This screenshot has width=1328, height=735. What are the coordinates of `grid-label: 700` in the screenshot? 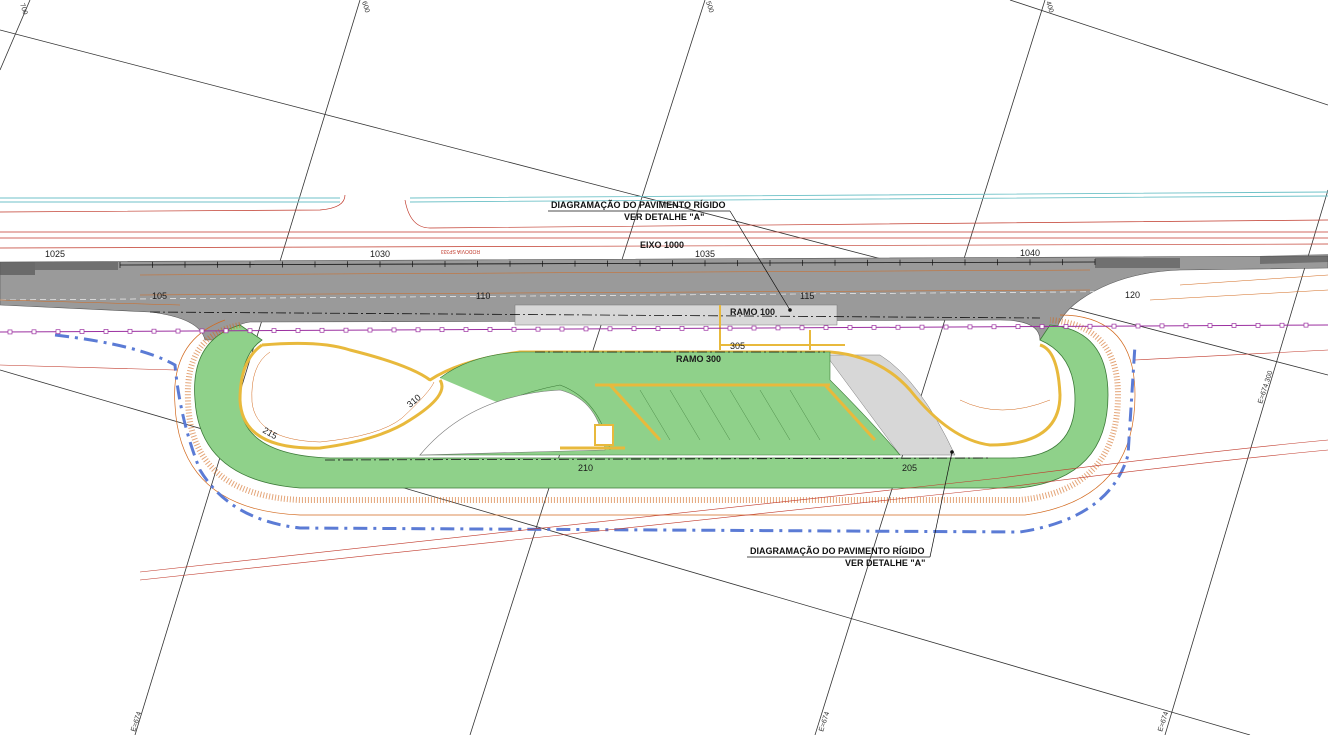 It's located at (23, 8).